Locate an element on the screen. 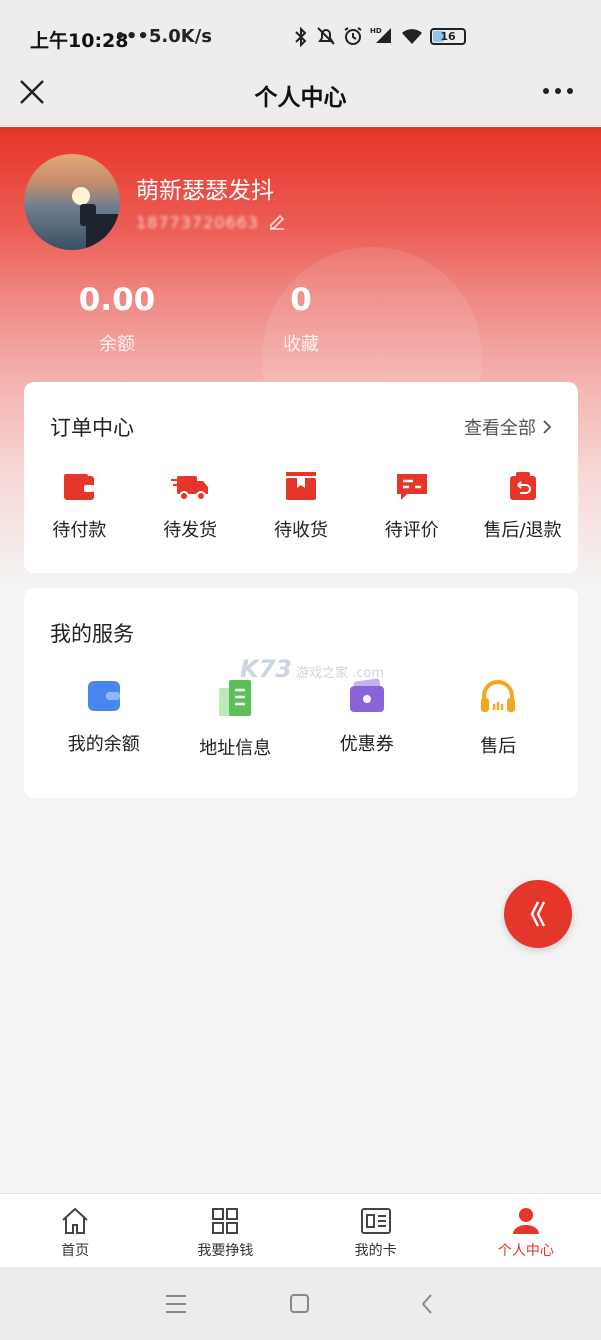  order-pending-review-label: 待评价 is located at coordinates (411, 530).